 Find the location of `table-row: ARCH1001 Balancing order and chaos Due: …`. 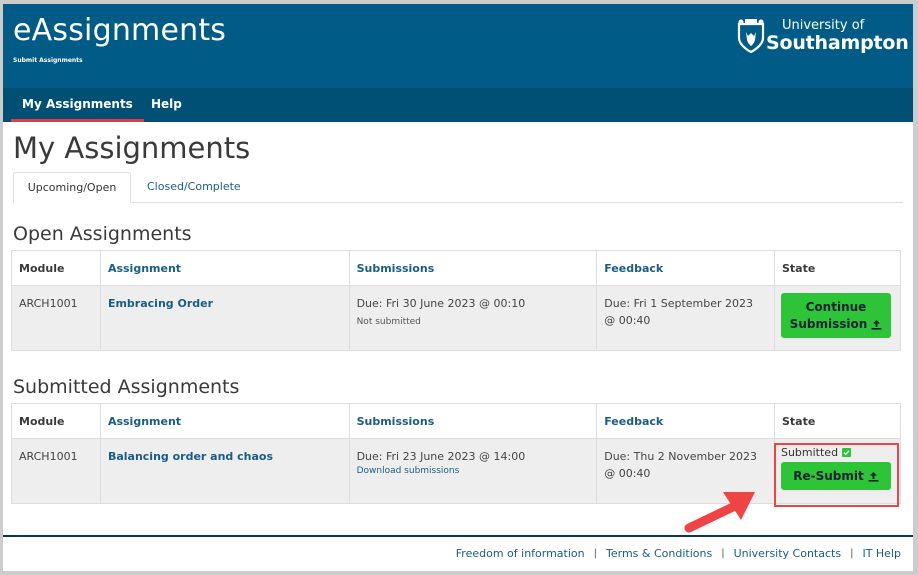

table-row: ARCH1001 Balancing order and chaos Due: … is located at coordinates (456, 471).